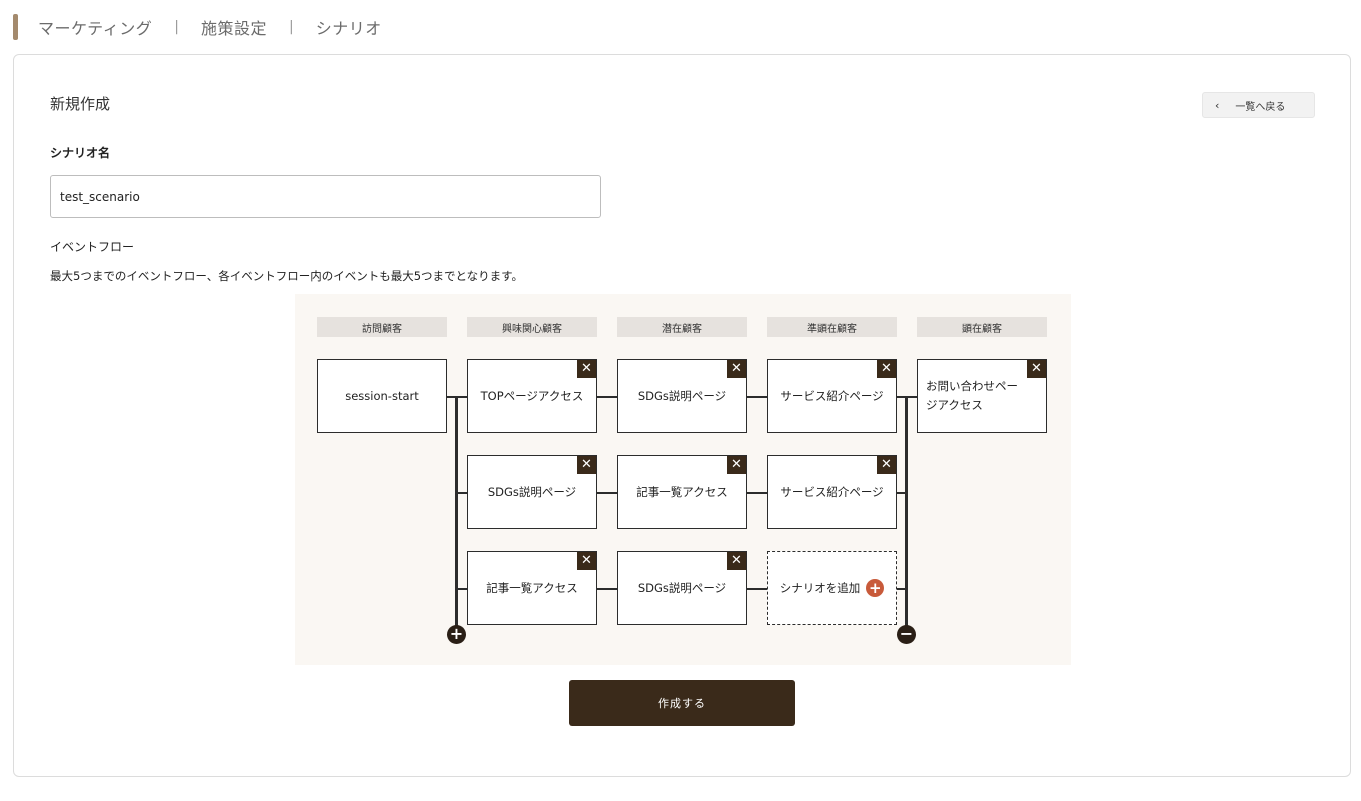 The height and width of the screenshot is (801, 1361). I want to click on remove-flow-icon: −, so click(906, 634).